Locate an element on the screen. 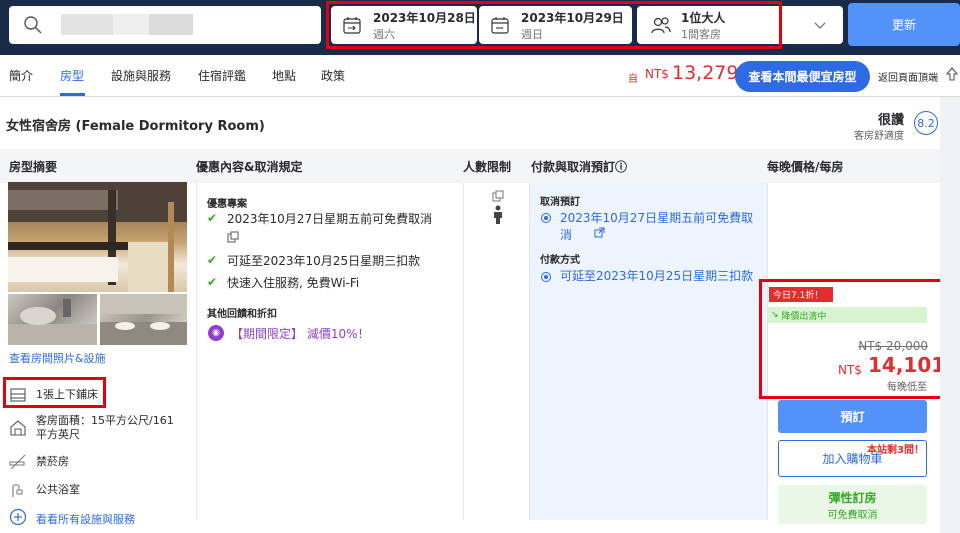 The image size is (960, 533). chevron-down-icon is located at coordinates (820, 25).